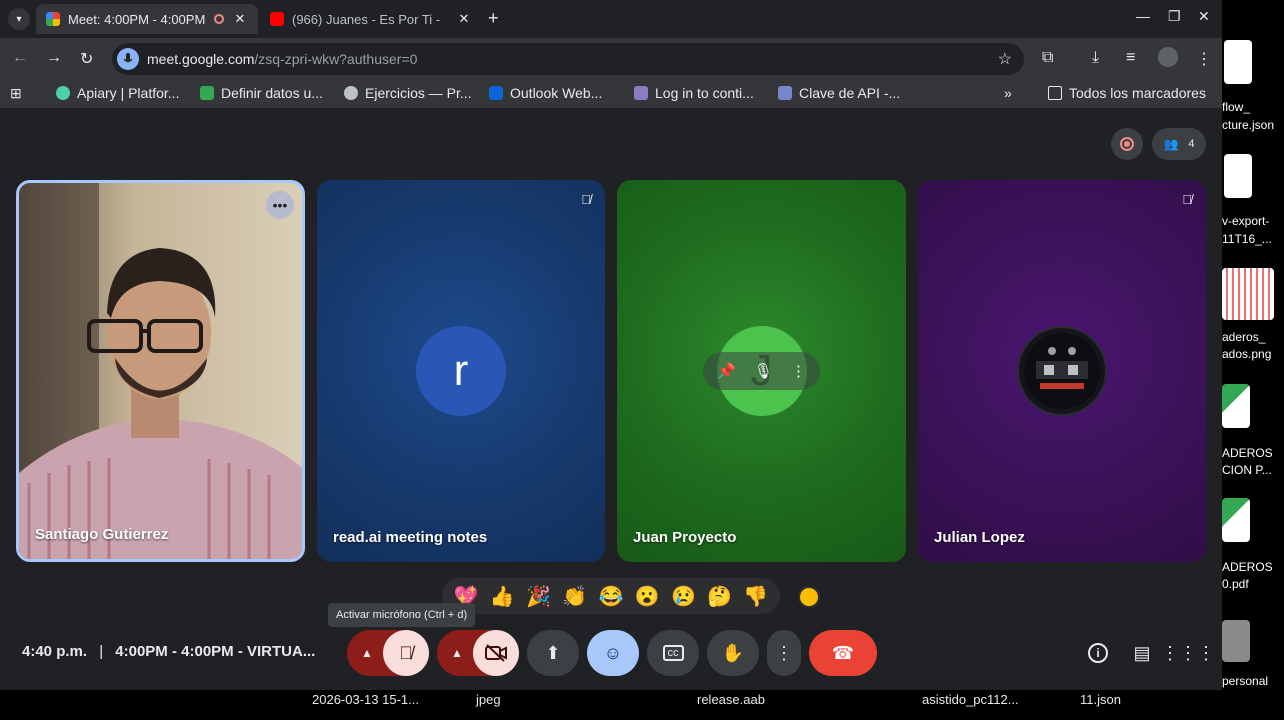 The width and height of the screenshot is (1284, 720). I want to click on reaction-party: 🎉, so click(538, 596).